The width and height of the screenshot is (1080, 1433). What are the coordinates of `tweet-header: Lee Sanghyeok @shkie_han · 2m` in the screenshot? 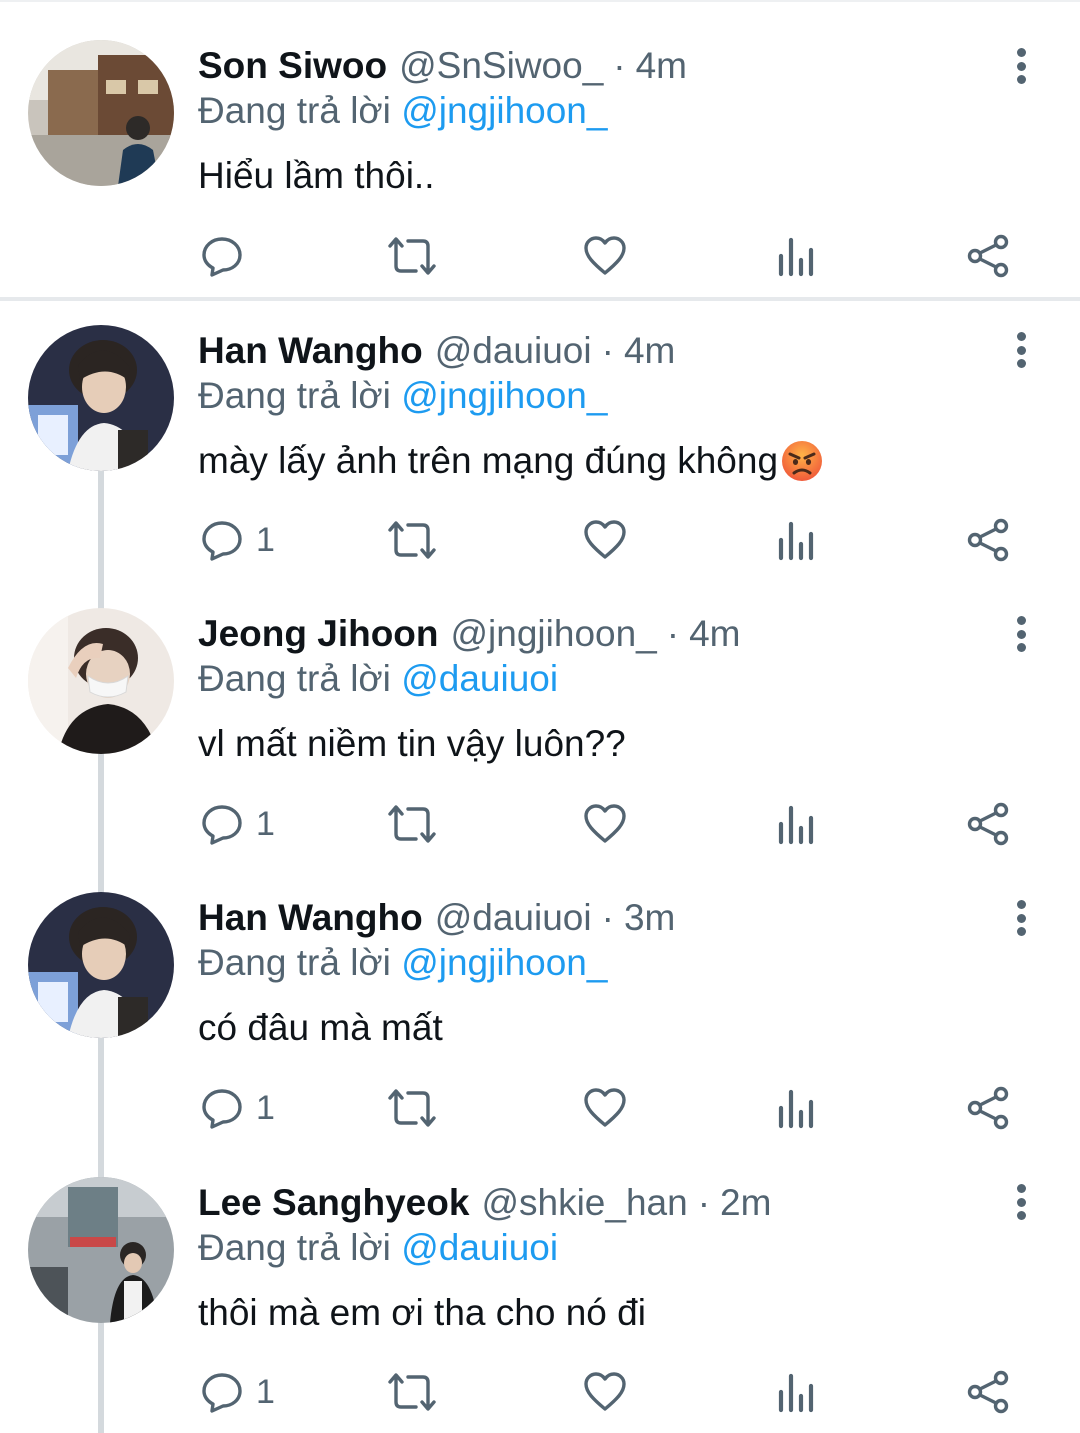 It's located at (484, 1203).